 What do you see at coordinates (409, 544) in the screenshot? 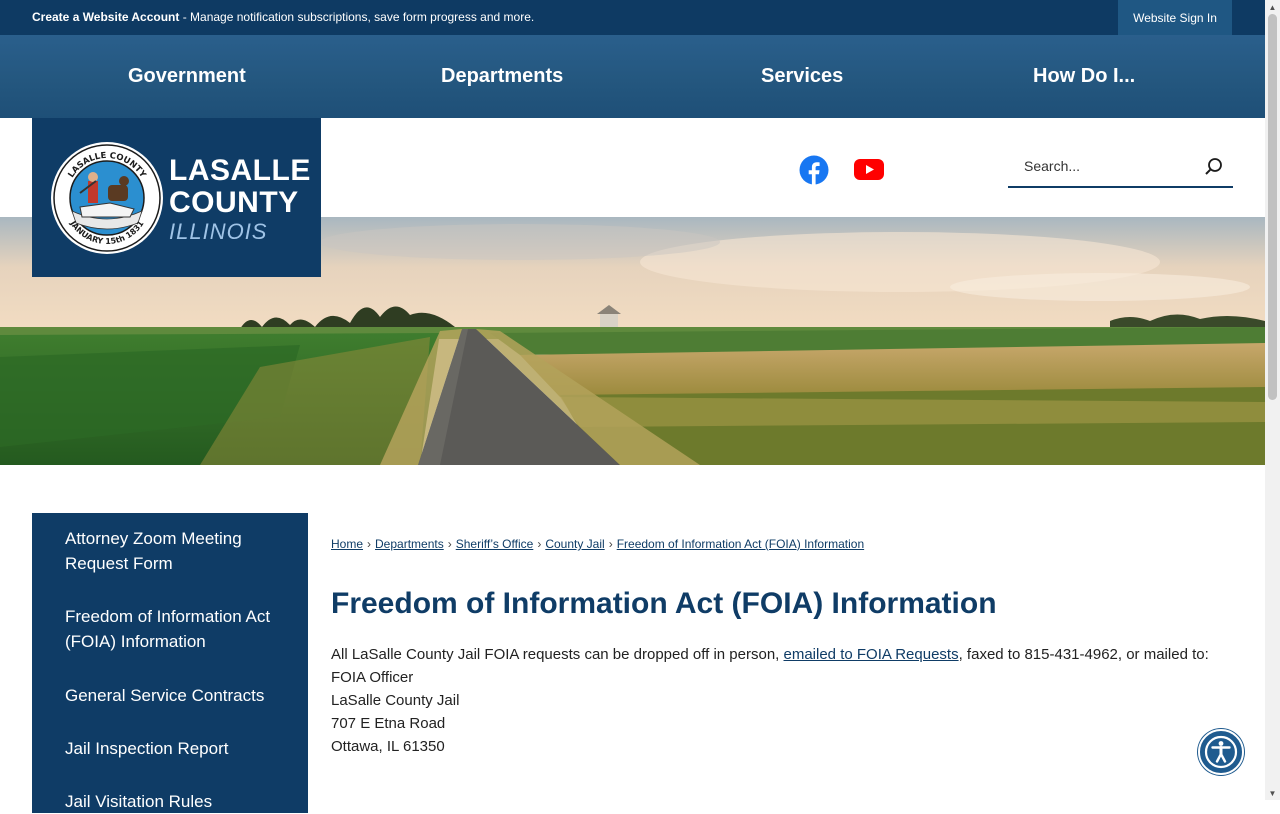
I see `breadcrumb-departments: Departments` at bounding box center [409, 544].